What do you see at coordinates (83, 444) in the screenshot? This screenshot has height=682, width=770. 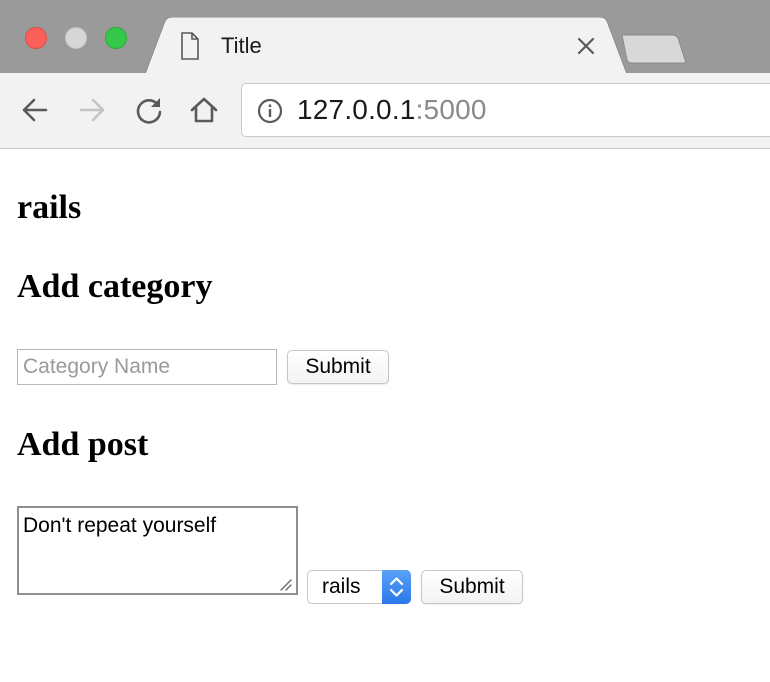 I see `add-post-heading: Add post` at bounding box center [83, 444].